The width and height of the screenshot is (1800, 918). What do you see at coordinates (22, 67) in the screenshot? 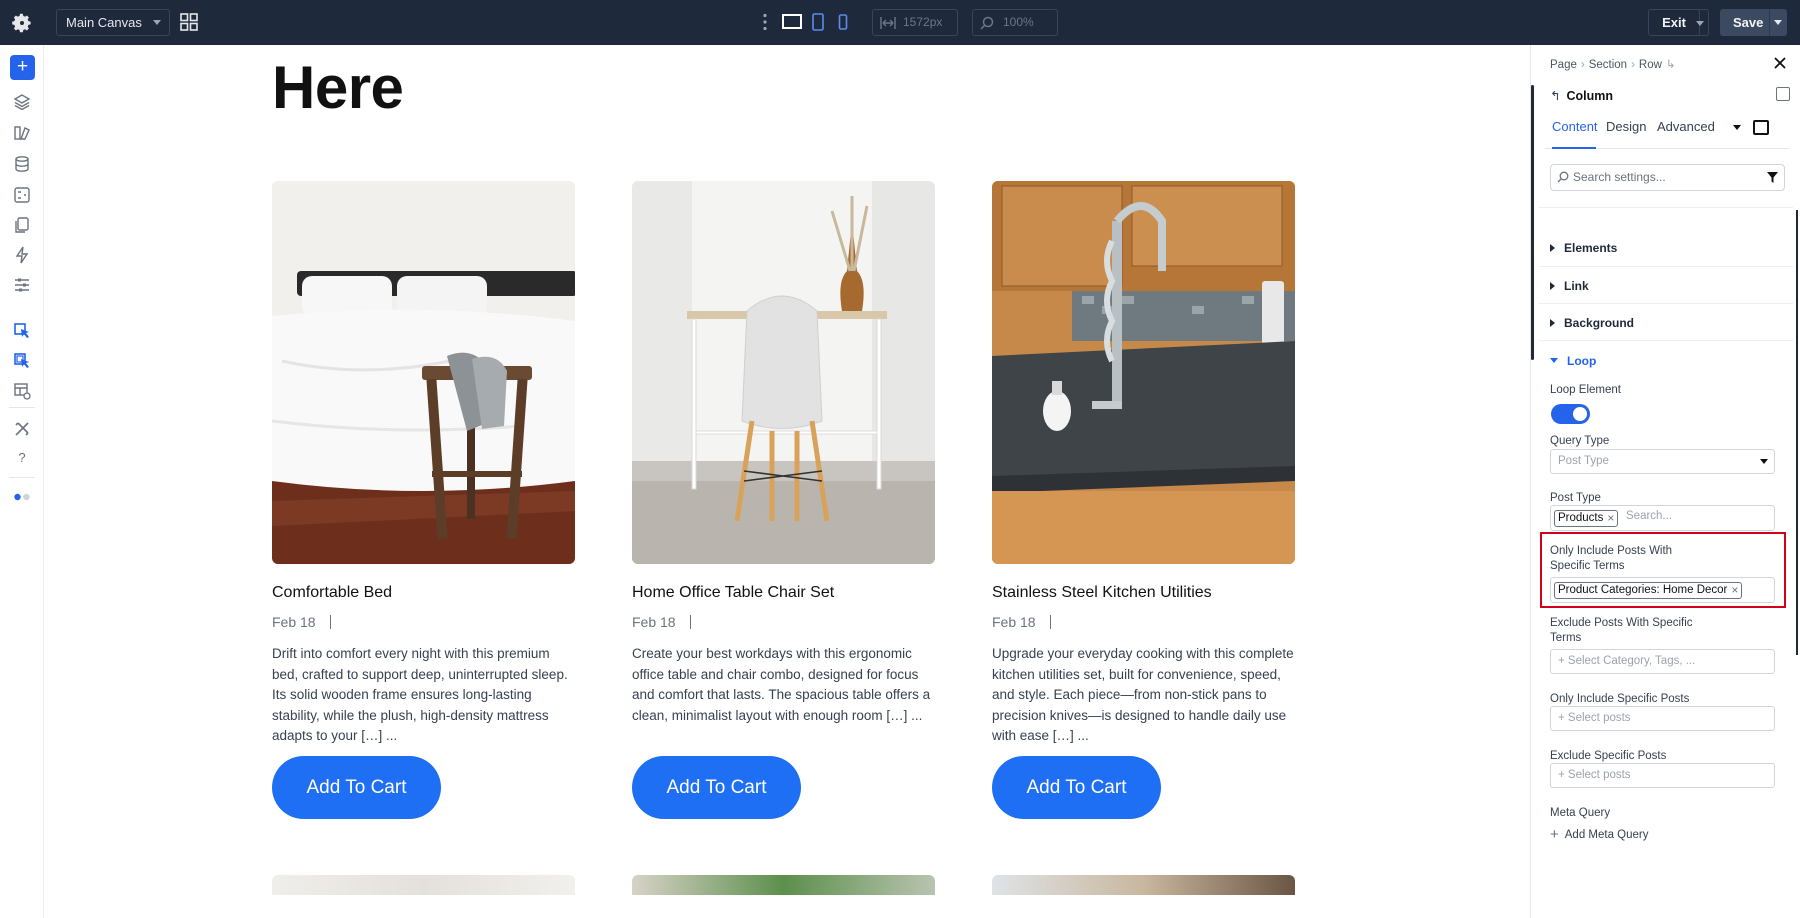
I see `add-element-button: +` at bounding box center [22, 67].